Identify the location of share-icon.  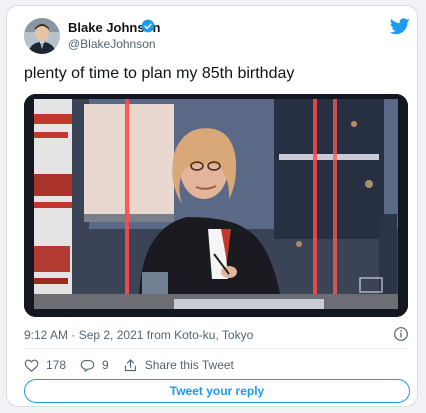
(130, 364).